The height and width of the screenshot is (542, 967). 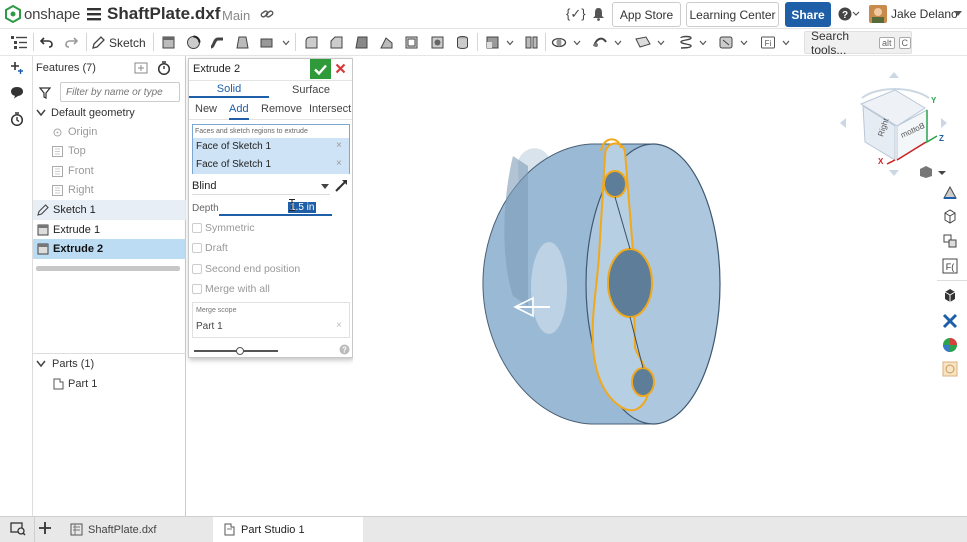 What do you see at coordinates (618, 42) in the screenshot?
I see `pattern-dropdown-chevron-icon` at bounding box center [618, 42].